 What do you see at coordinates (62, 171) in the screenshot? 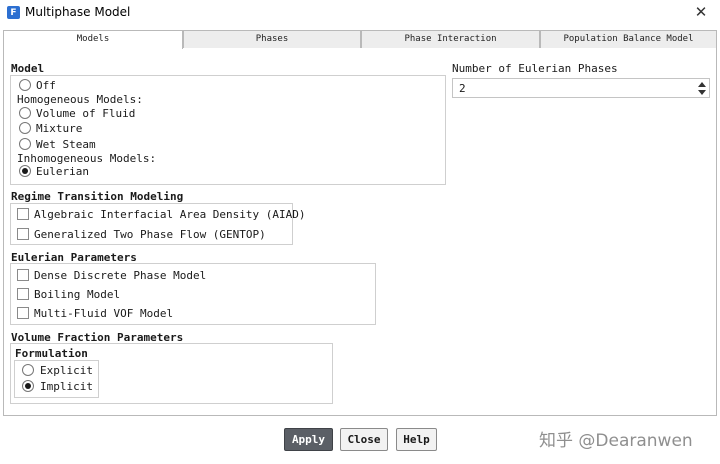
I see `radio-eulerian-label: Eulerian` at bounding box center [62, 171].